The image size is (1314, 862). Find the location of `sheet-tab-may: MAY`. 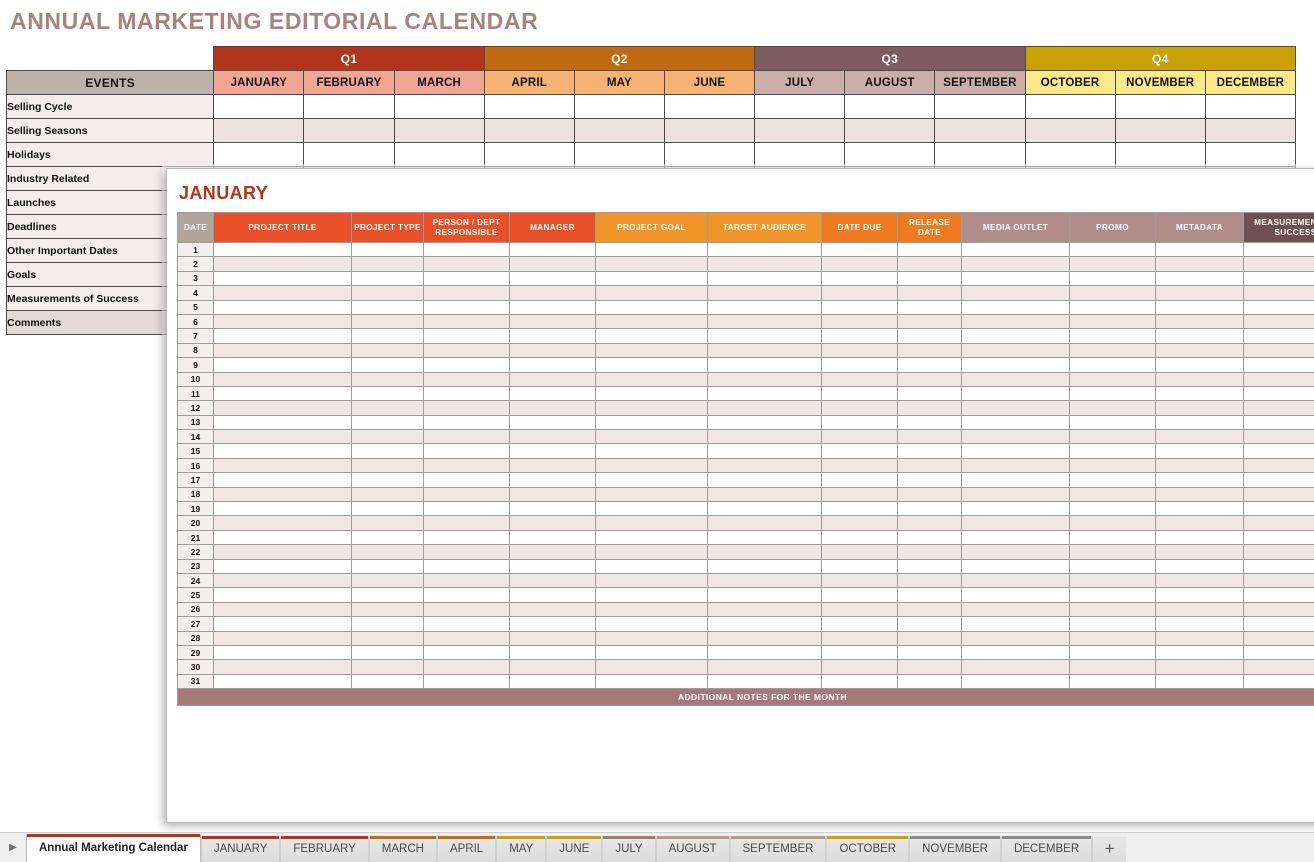

sheet-tab-may: MAY is located at coordinates (521, 849).